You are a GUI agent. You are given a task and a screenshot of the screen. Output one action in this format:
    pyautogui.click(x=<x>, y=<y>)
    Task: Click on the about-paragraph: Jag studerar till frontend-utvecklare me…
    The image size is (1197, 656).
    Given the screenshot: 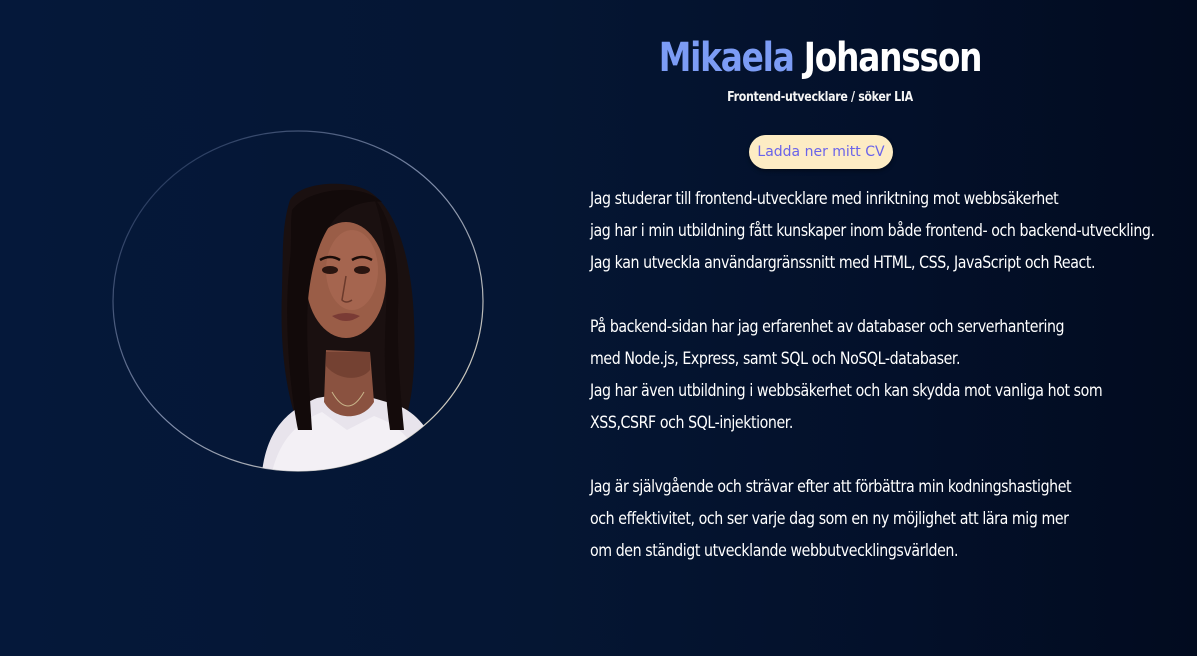 What is the action you would take?
    pyautogui.click(x=872, y=231)
    